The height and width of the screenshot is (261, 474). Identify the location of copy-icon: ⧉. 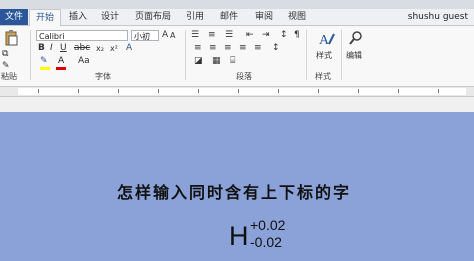
(5, 54).